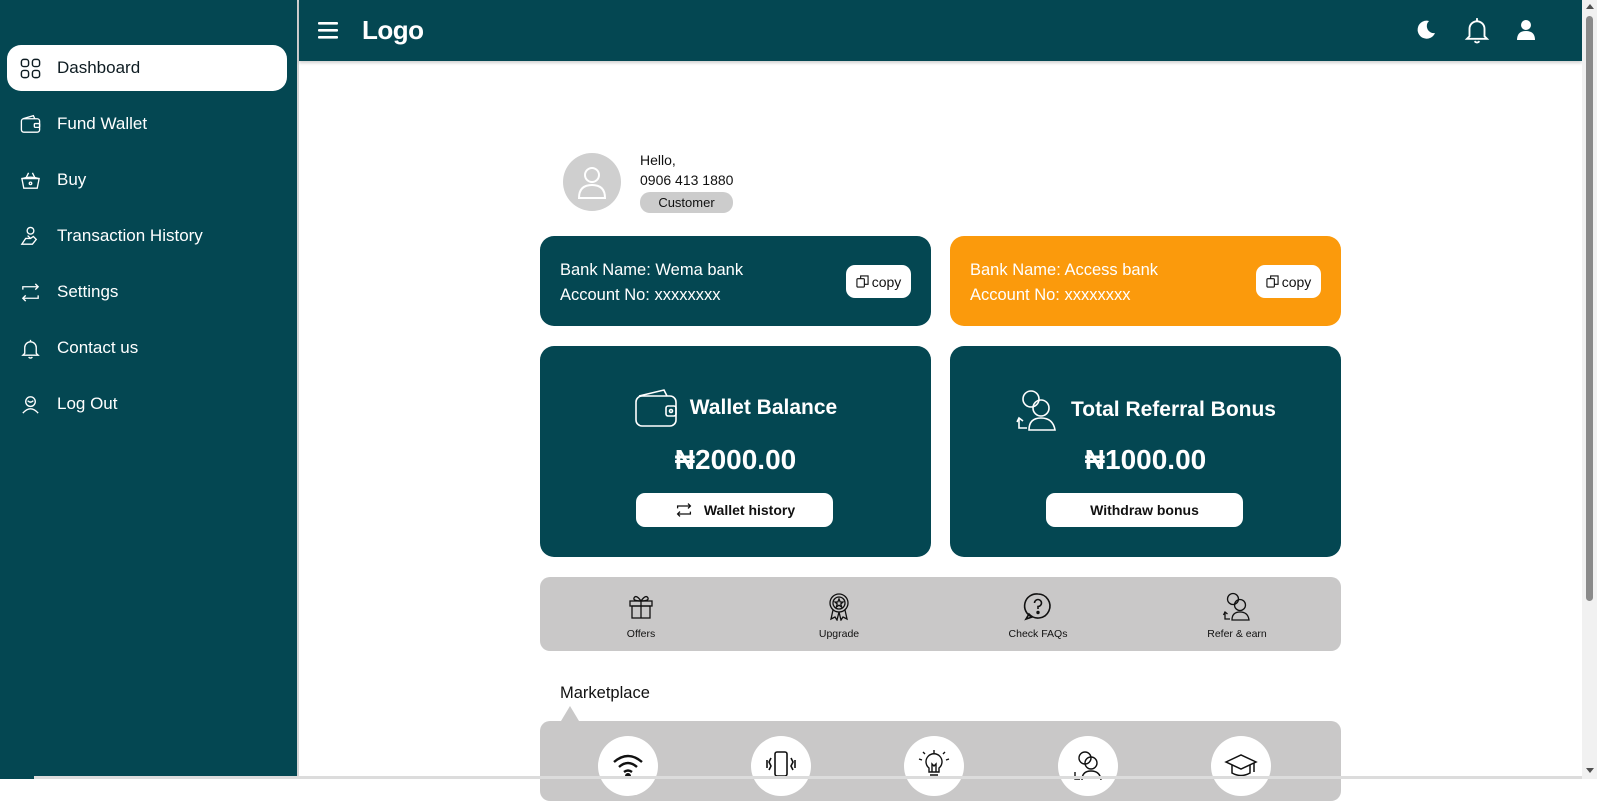 The width and height of the screenshot is (1597, 801). Describe the element at coordinates (687, 180) in the screenshot. I see `phone-number: 0906 413 1880` at that location.